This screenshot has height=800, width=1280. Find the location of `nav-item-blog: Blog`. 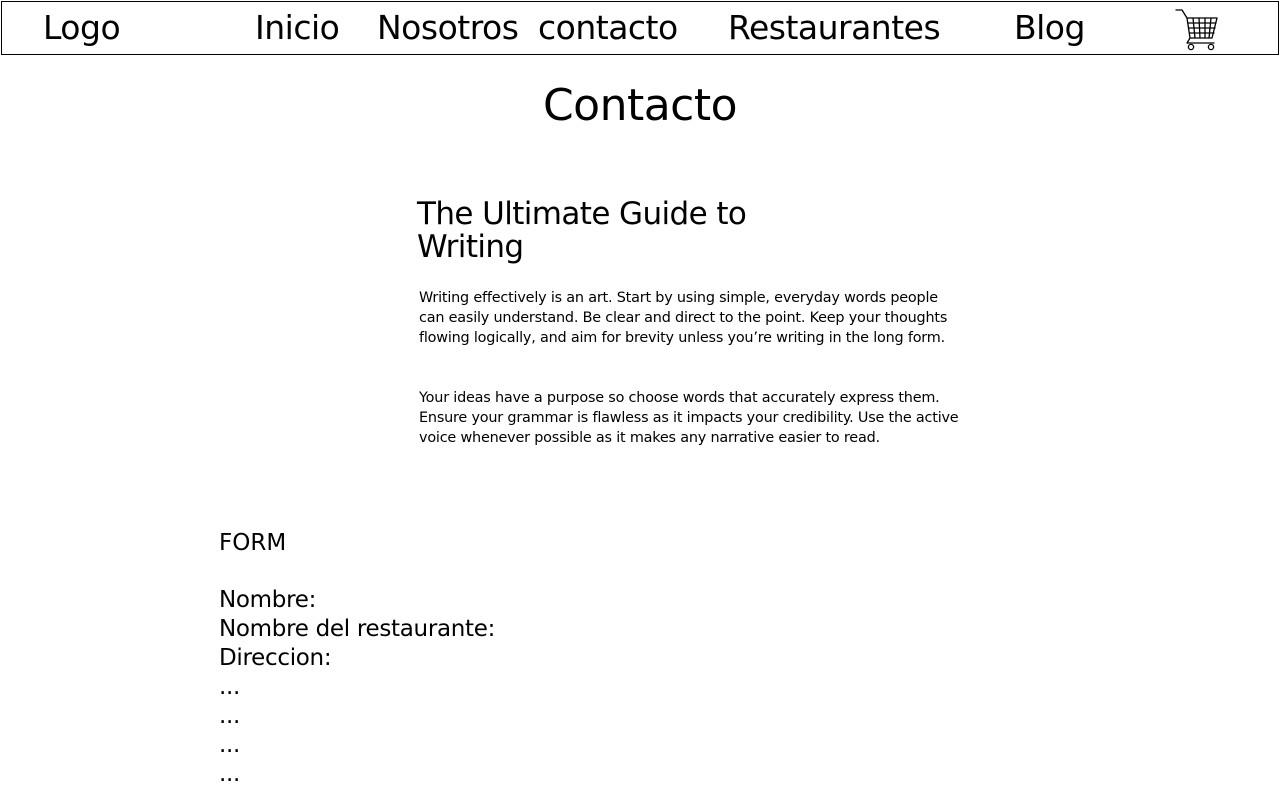

nav-item-blog: Blog is located at coordinates (1049, 28).